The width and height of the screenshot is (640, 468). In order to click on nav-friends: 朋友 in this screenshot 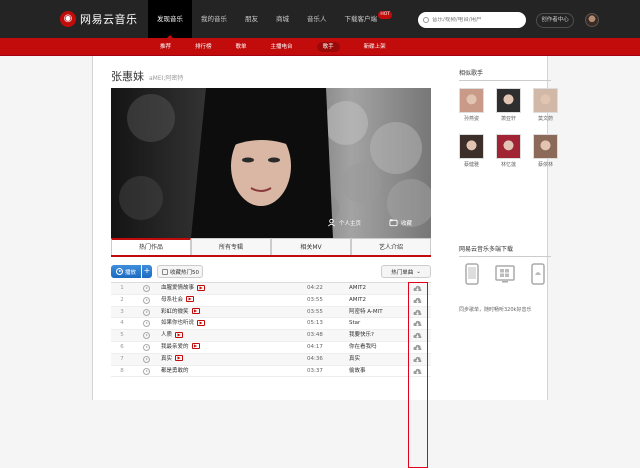, I will do `click(251, 19)`.